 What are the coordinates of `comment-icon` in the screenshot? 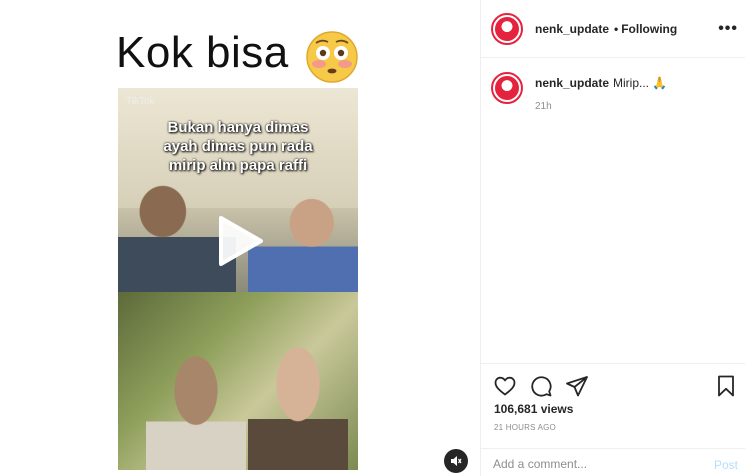 It's located at (541, 386).